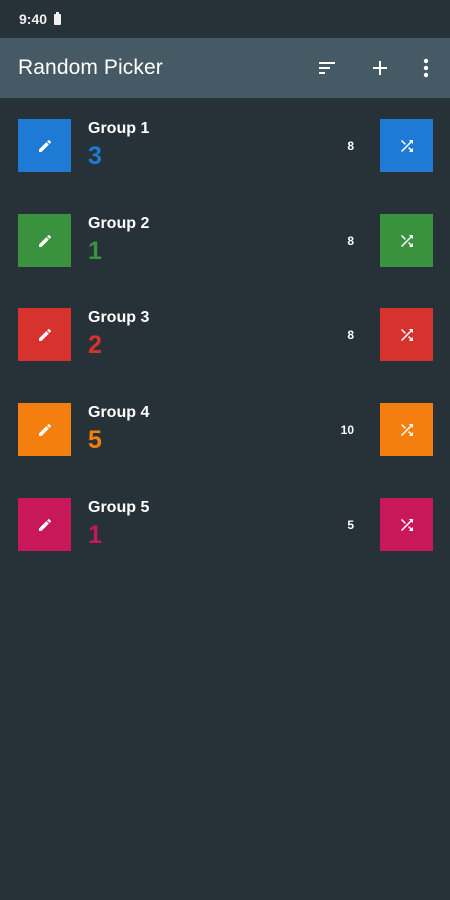  I want to click on sort-button, so click(328, 68).